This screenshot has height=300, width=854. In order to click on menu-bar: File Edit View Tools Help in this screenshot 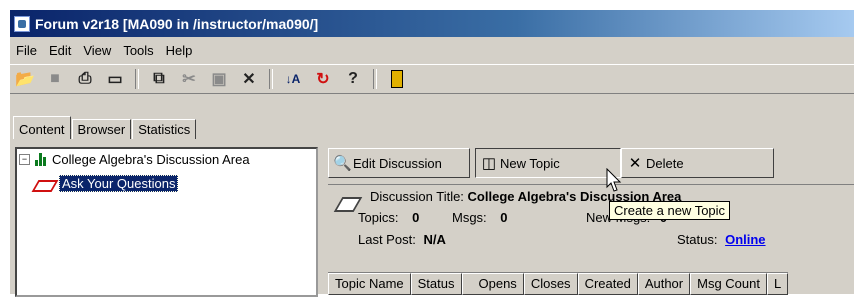, I will do `click(104, 50)`.